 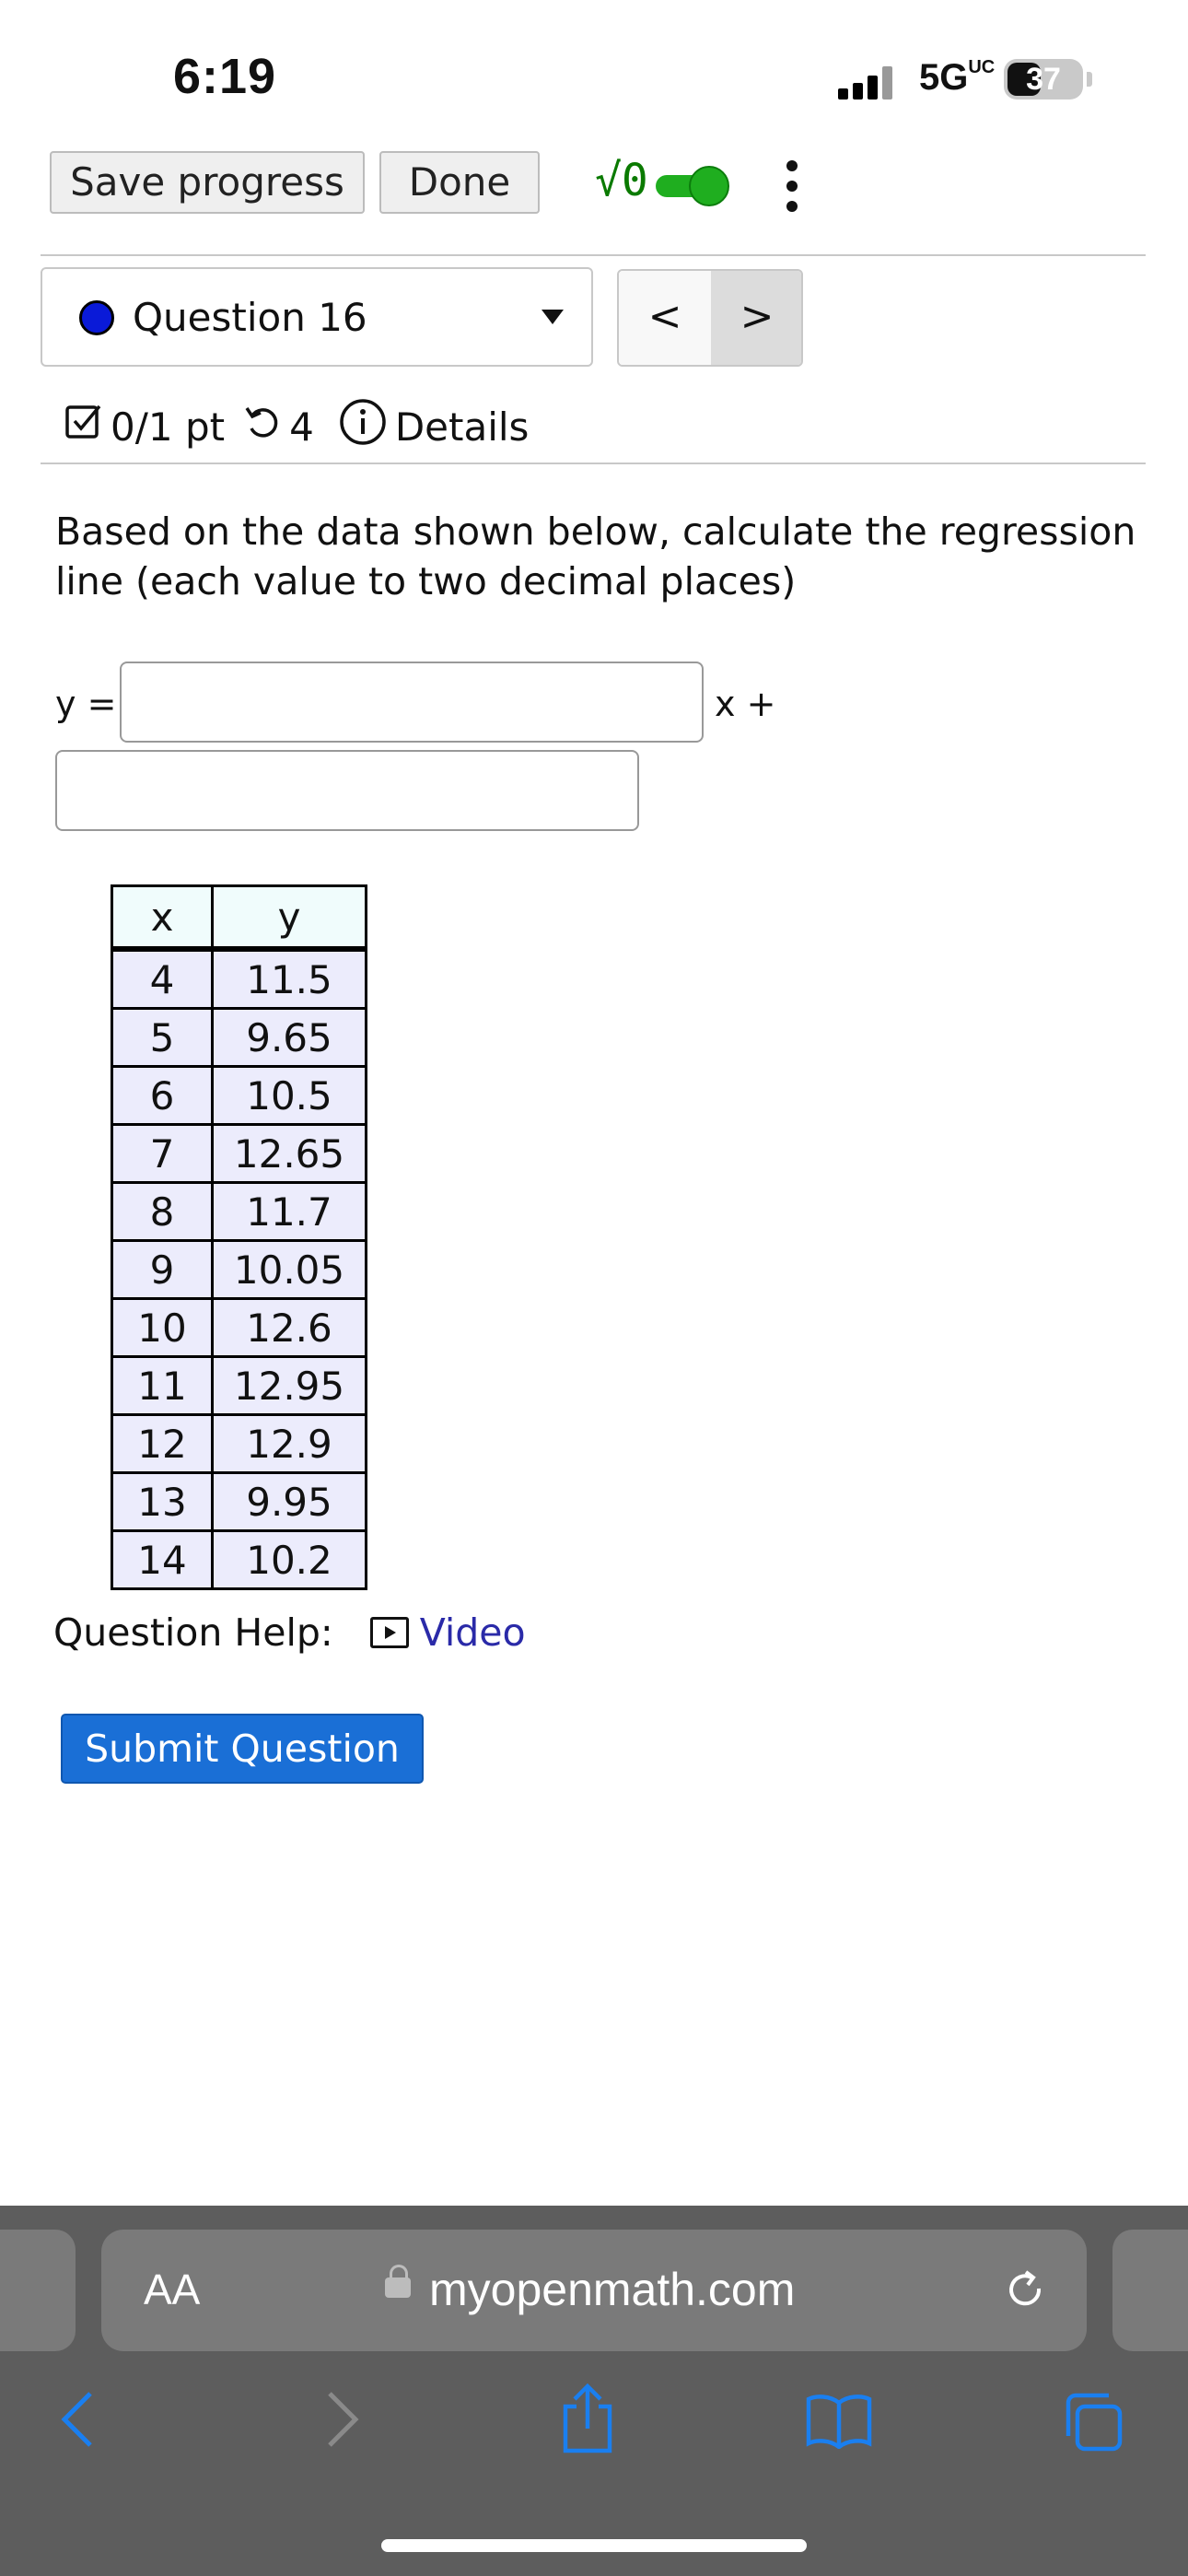 What do you see at coordinates (301, 427) in the screenshot?
I see `retries-count: 4` at bounding box center [301, 427].